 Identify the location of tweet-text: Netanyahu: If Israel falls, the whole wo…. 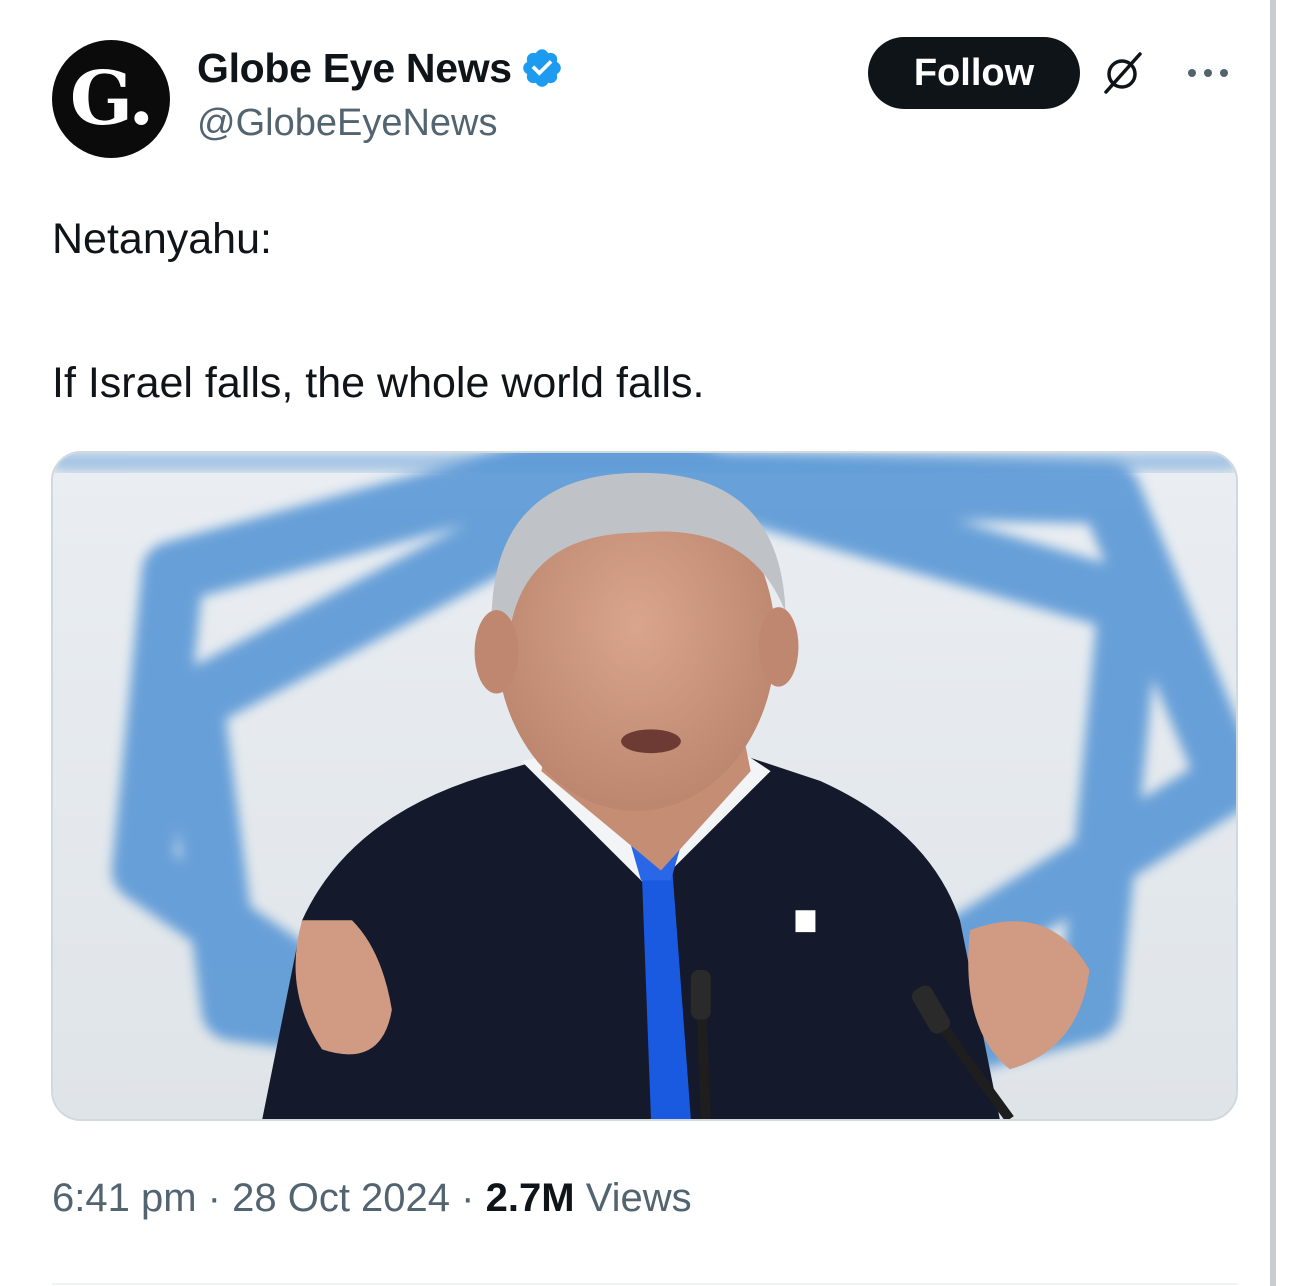
(642, 311).